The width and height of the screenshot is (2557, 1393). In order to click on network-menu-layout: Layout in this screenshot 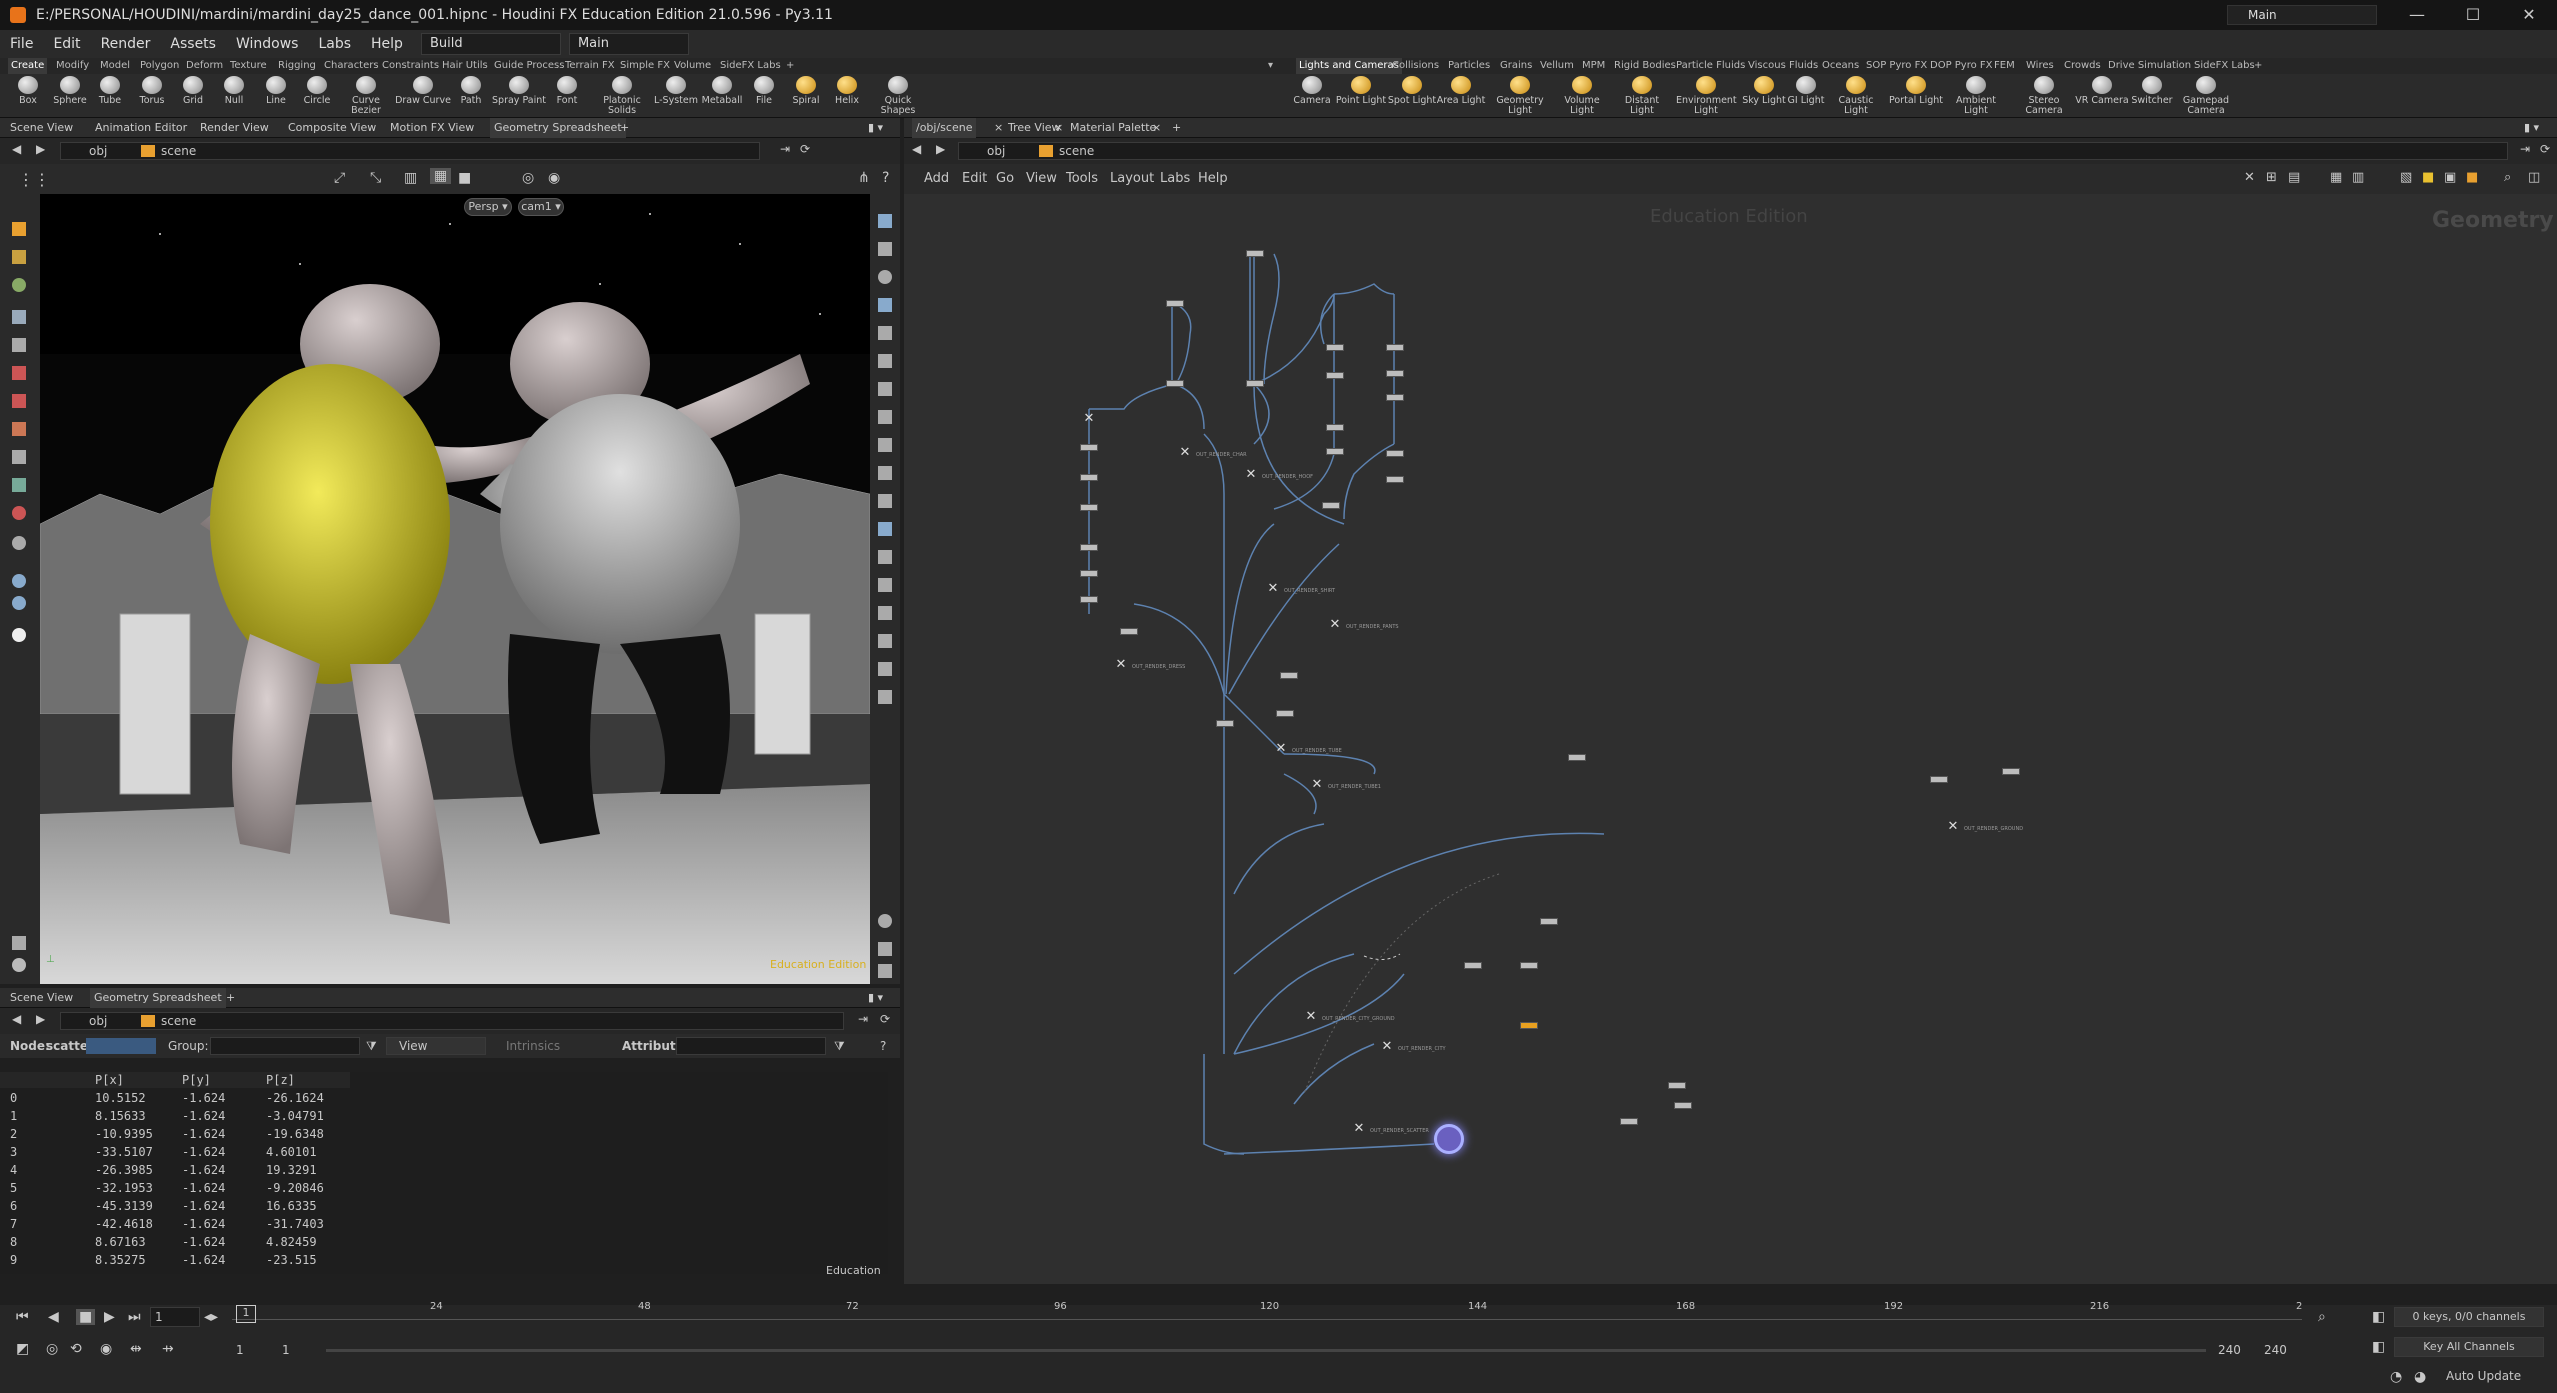, I will do `click(1132, 178)`.